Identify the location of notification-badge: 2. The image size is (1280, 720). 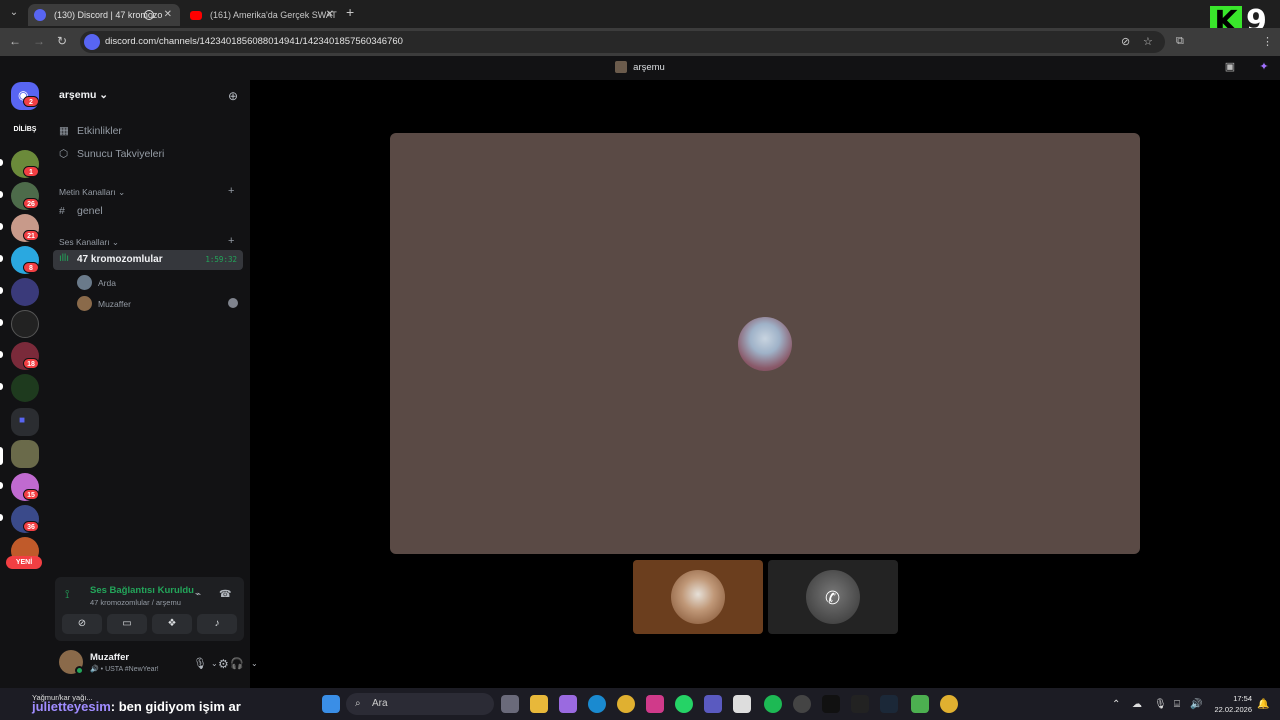
(31, 101).